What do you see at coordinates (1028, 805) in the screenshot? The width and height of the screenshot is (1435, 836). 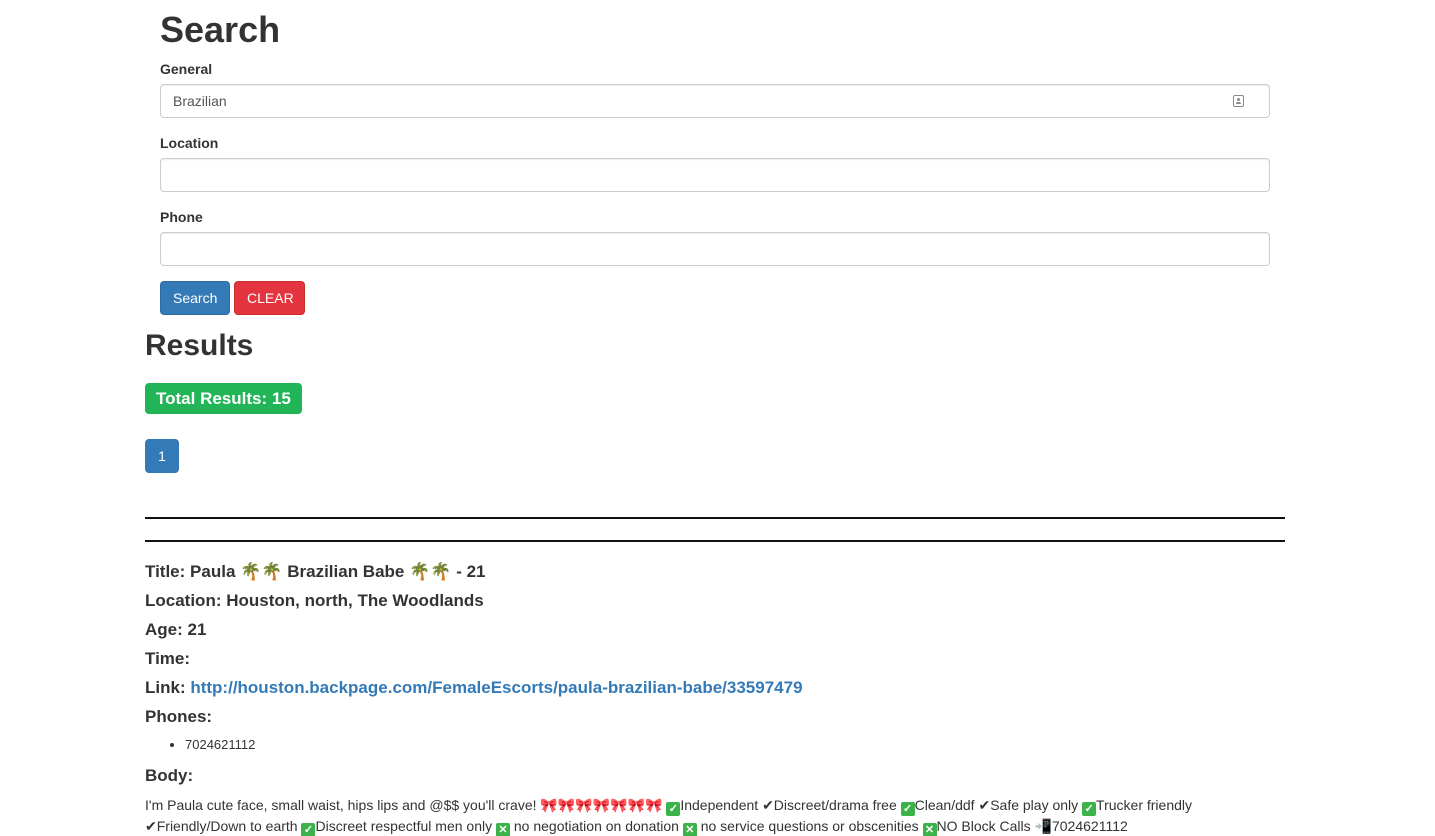 I see `body-text: ✔Safe play only` at bounding box center [1028, 805].